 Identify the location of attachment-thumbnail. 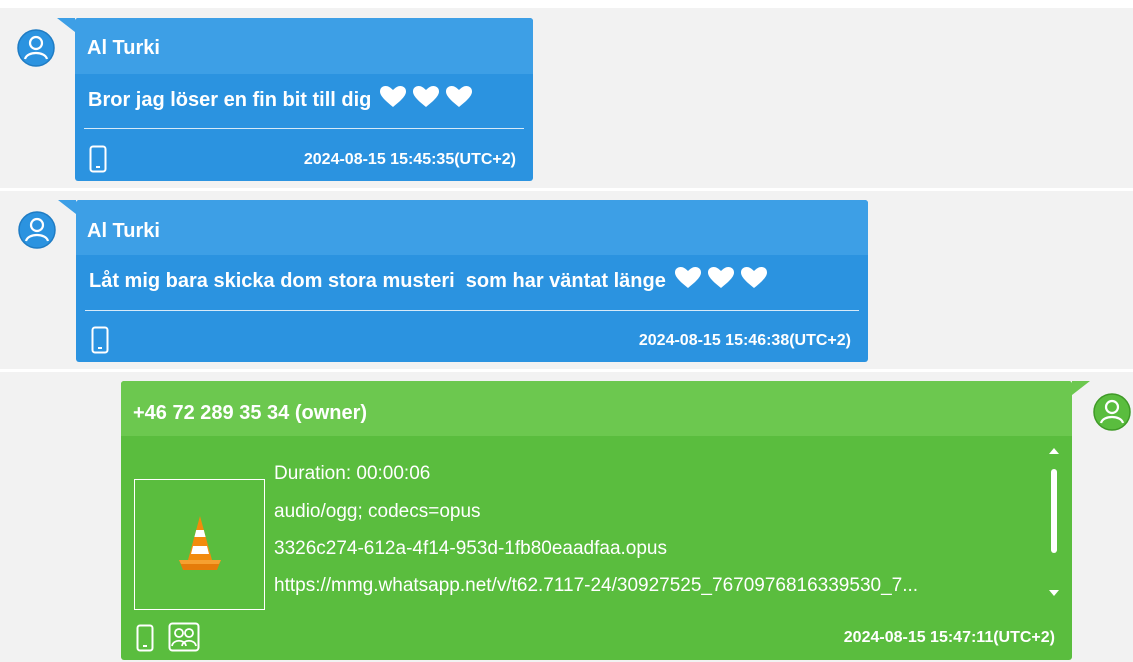
(199, 544).